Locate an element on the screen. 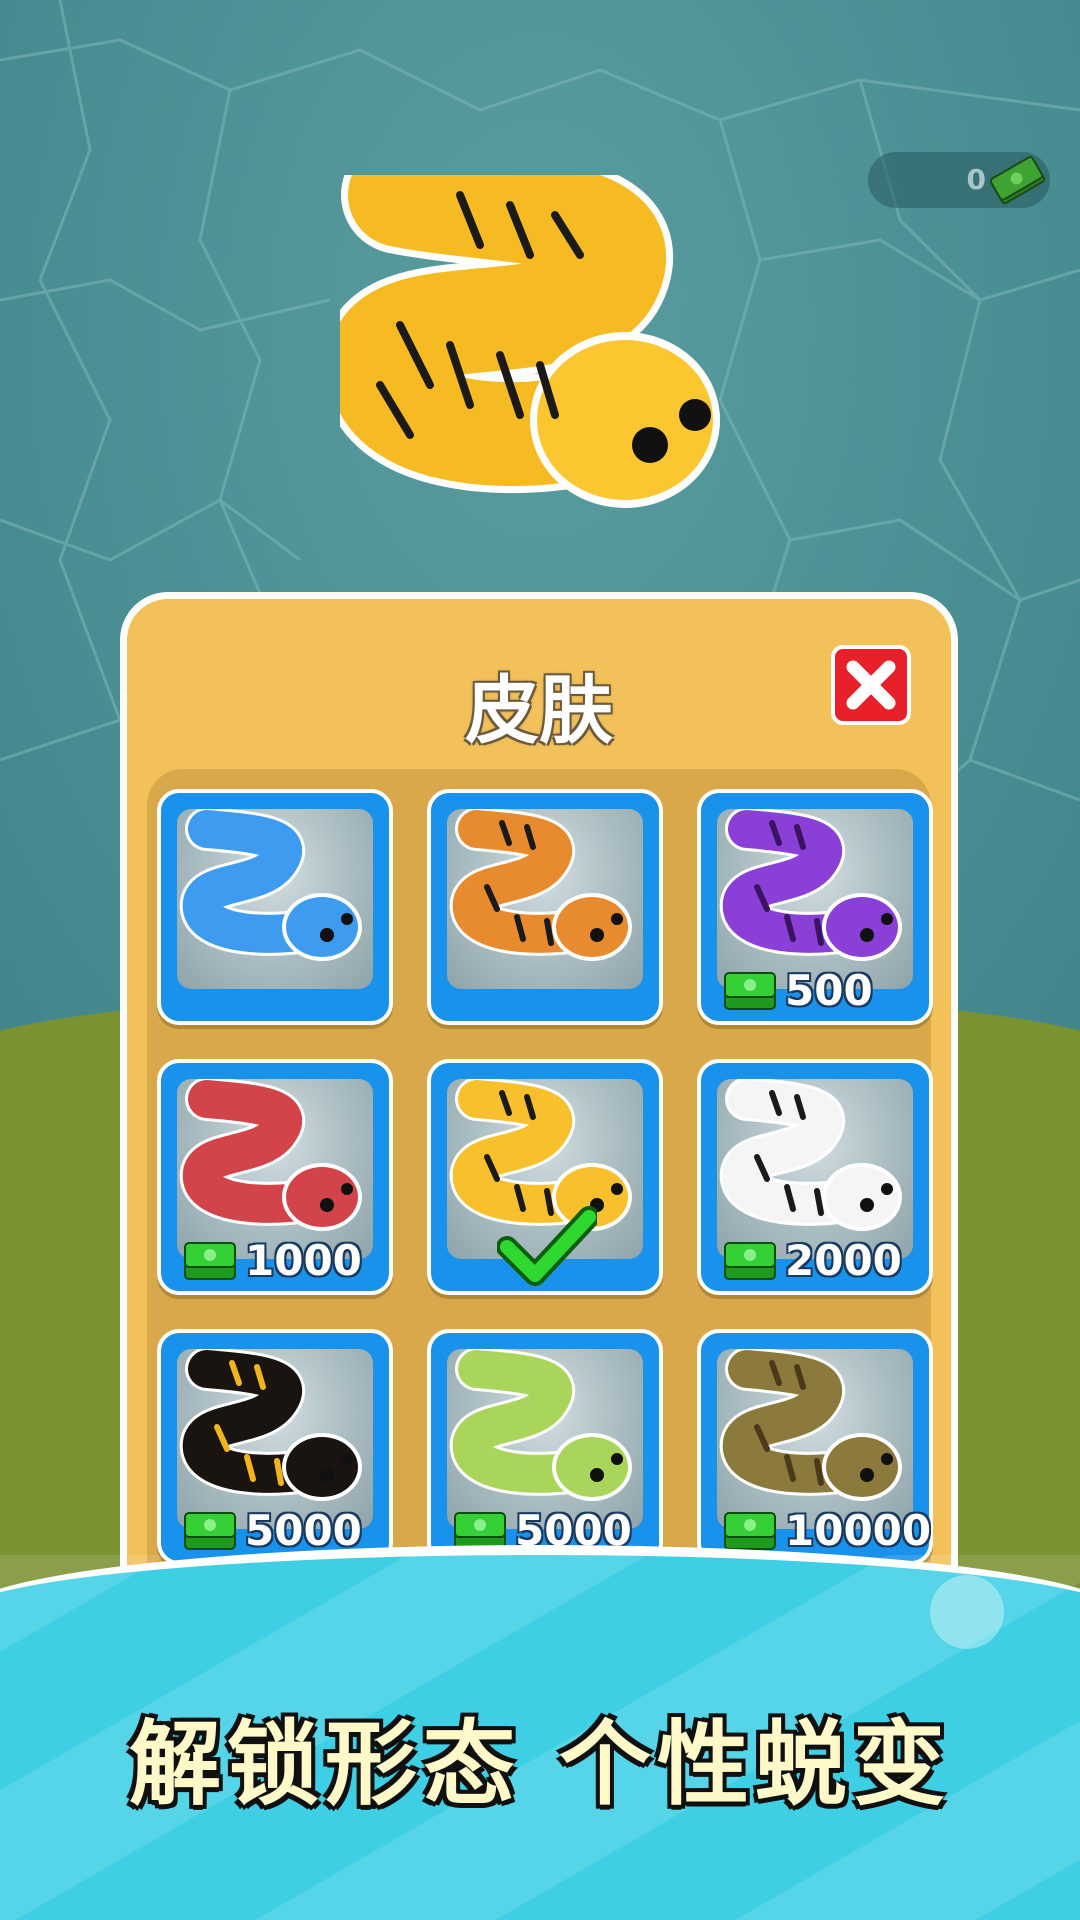  skin-card-black-yellow-banded: 5000 is located at coordinates (275, 1447).